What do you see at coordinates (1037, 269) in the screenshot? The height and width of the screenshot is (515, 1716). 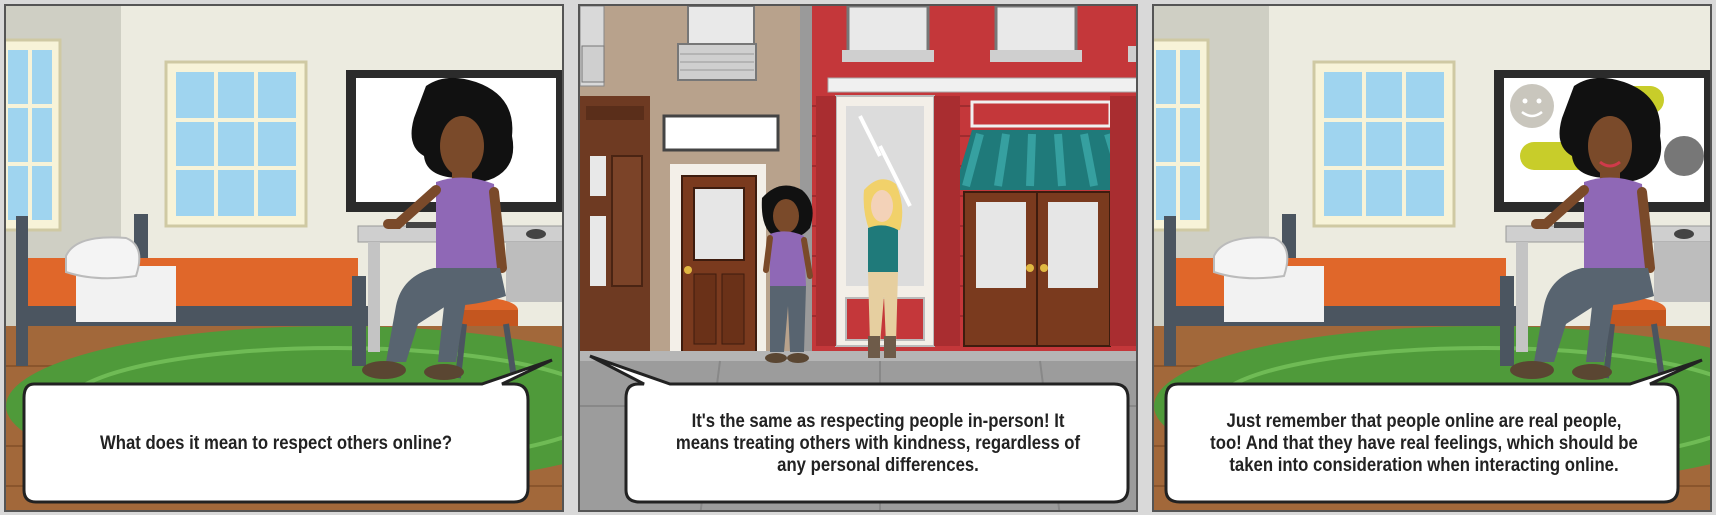 I see `double-doors` at bounding box center [1037, 269].